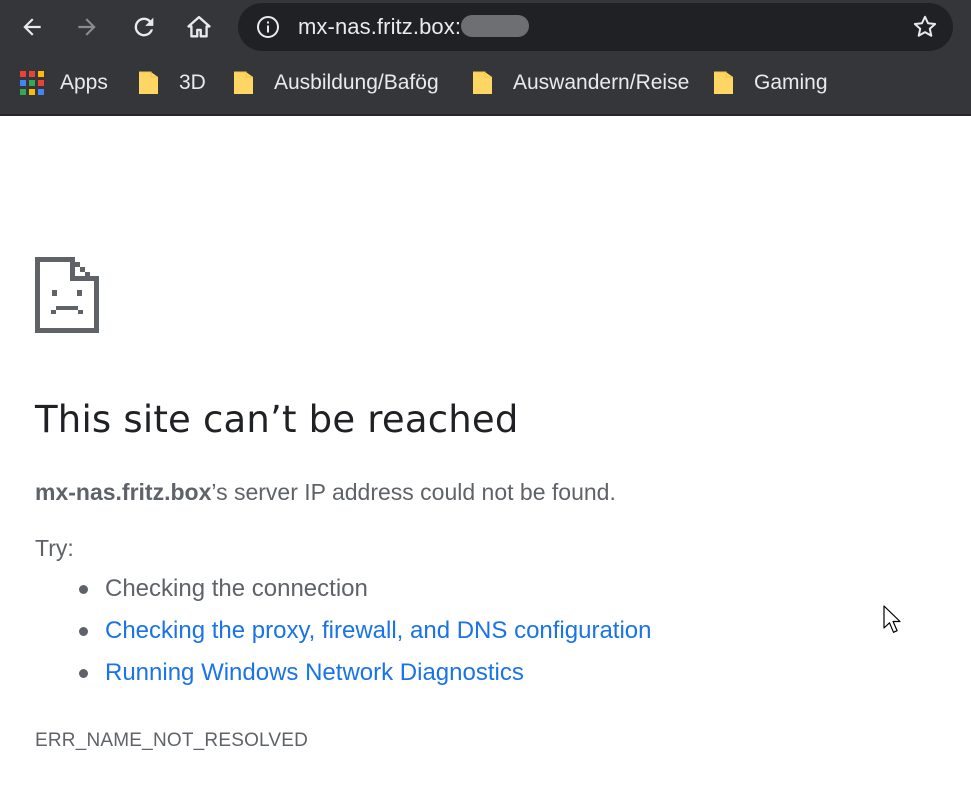 This screenshot has width=971, height=801. I want to click on bookmark-folder-3d: 3D, so click(172, 83).